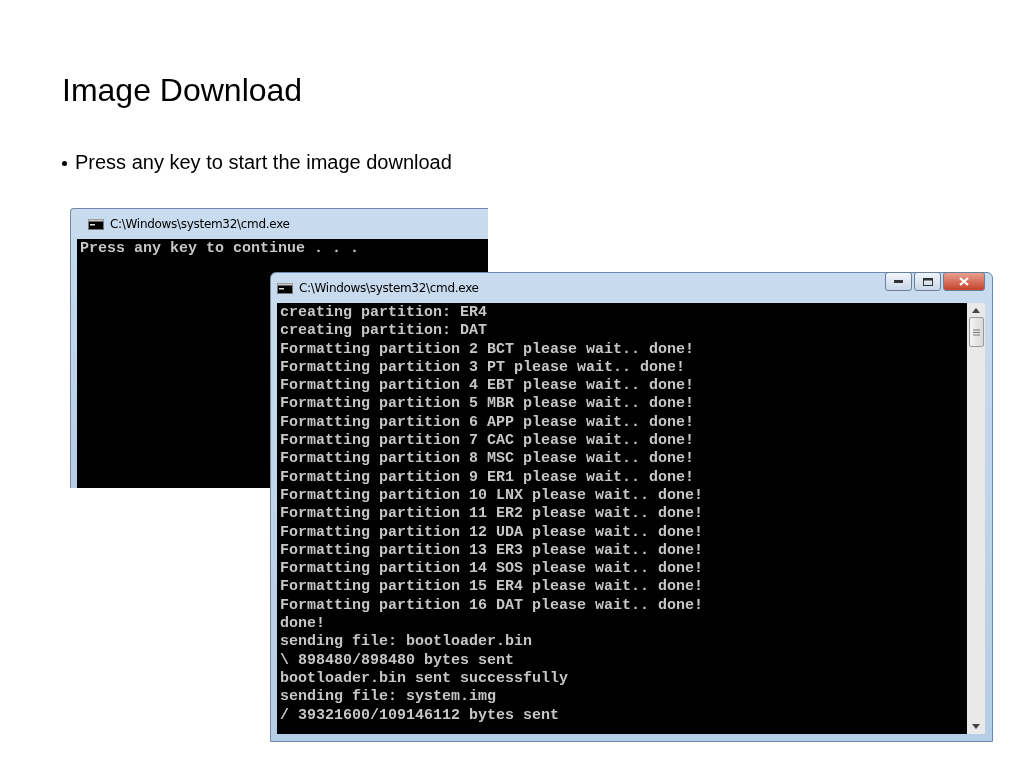  Describe the element at coordinates (183, 90) in the screenshot. I see `slide-title: Image Download` at that location.